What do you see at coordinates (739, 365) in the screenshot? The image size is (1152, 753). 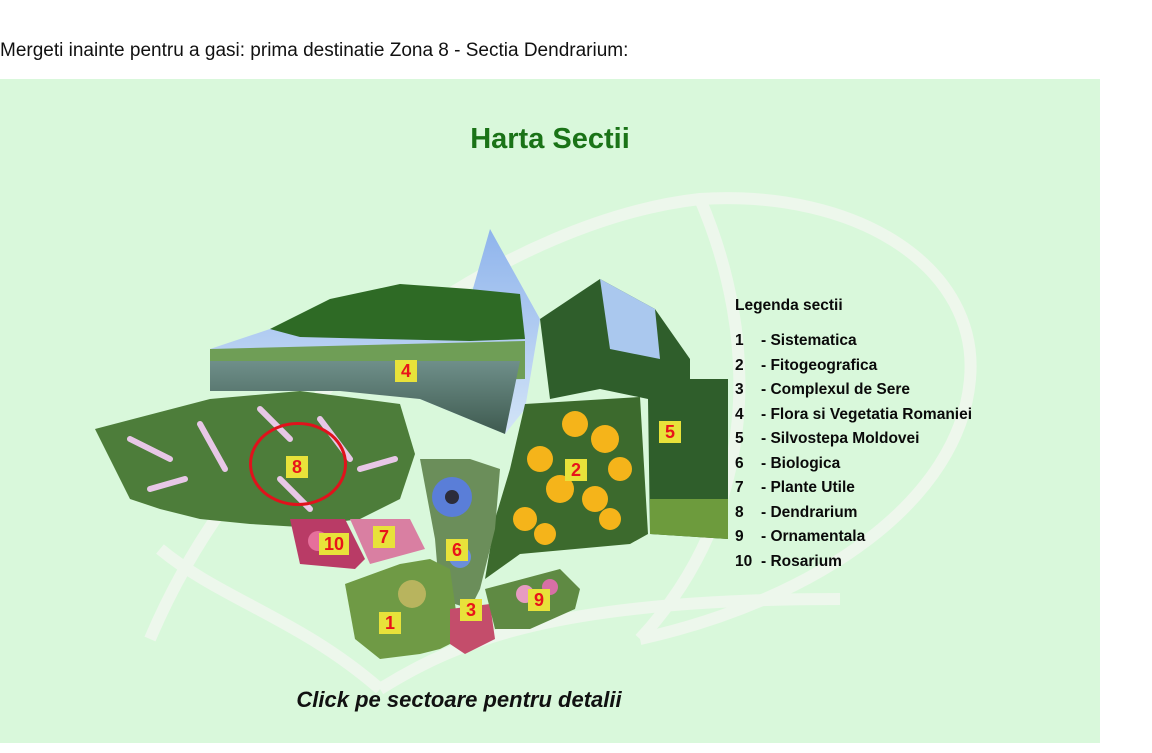 I see `legend-number: 2` at bounding box center [739, 365].